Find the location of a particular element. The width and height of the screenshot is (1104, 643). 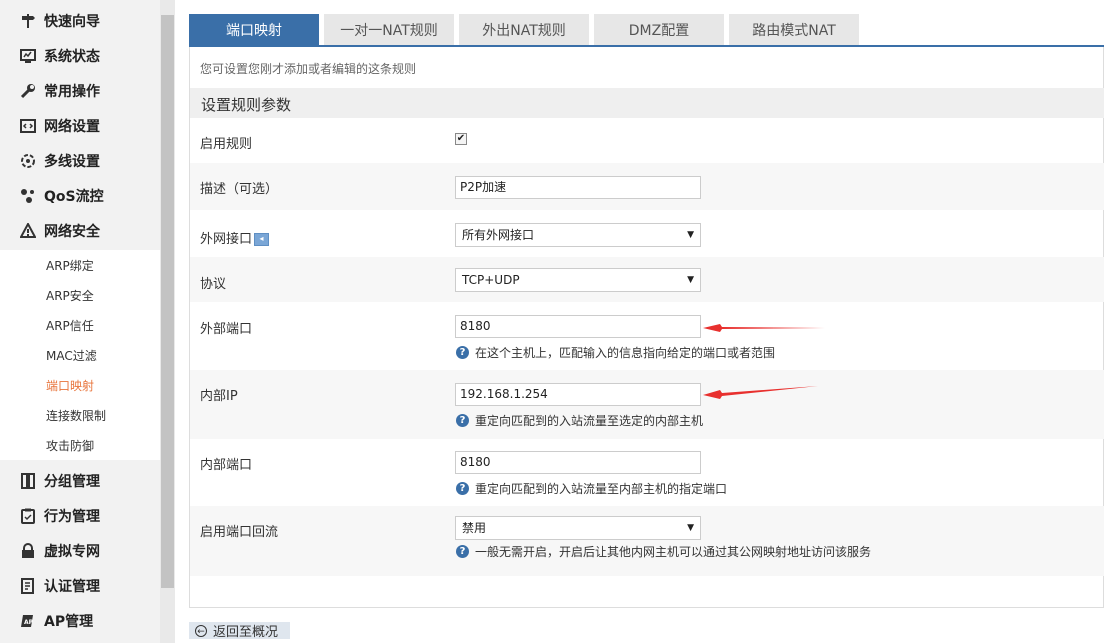

tab-dmz: DMZ配置 is located at coordinates (659, 29).